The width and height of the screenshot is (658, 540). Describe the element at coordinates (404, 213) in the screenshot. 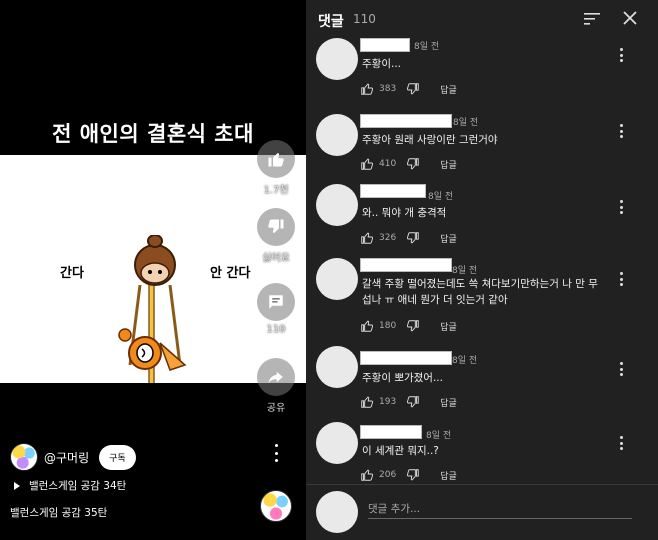

I see `comment-text: 와.. 뭐야 개 충격적` at that location.